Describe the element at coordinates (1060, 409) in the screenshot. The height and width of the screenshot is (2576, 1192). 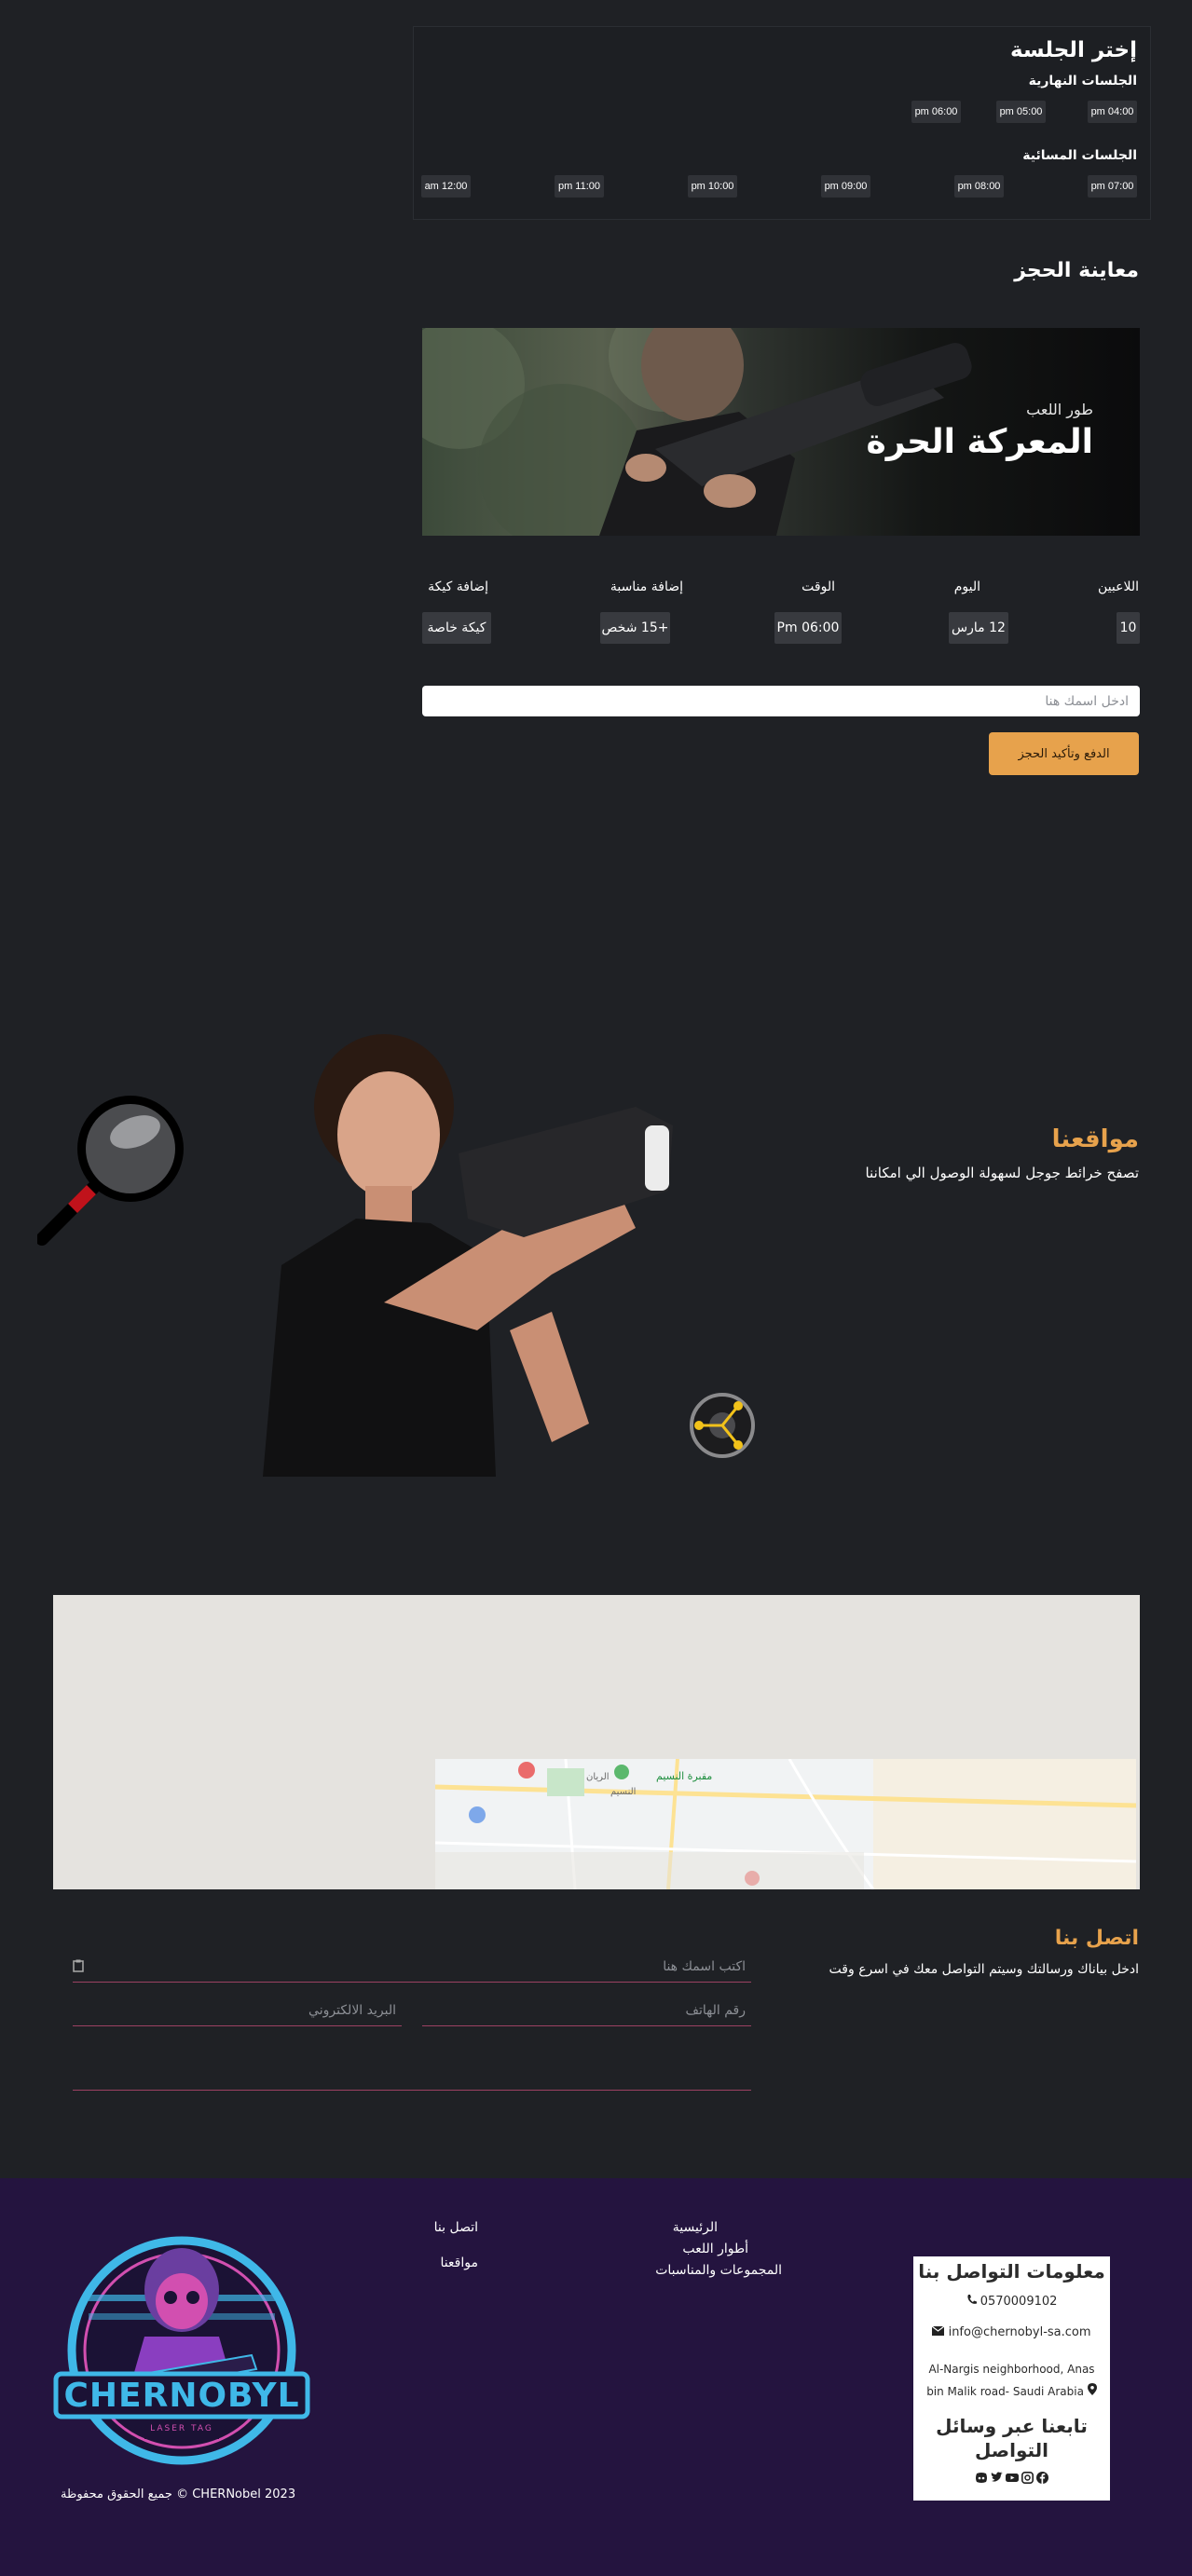
I see `banner-kicker: طور اللعب` at that location.